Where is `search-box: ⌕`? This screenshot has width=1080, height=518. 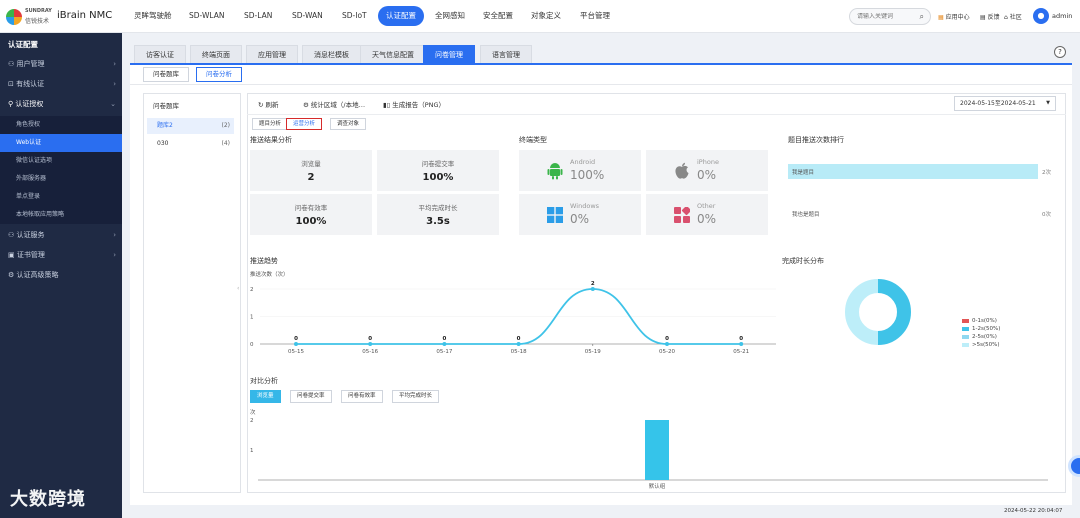
search-box: ⌕ is located at coordinates (890, 16).